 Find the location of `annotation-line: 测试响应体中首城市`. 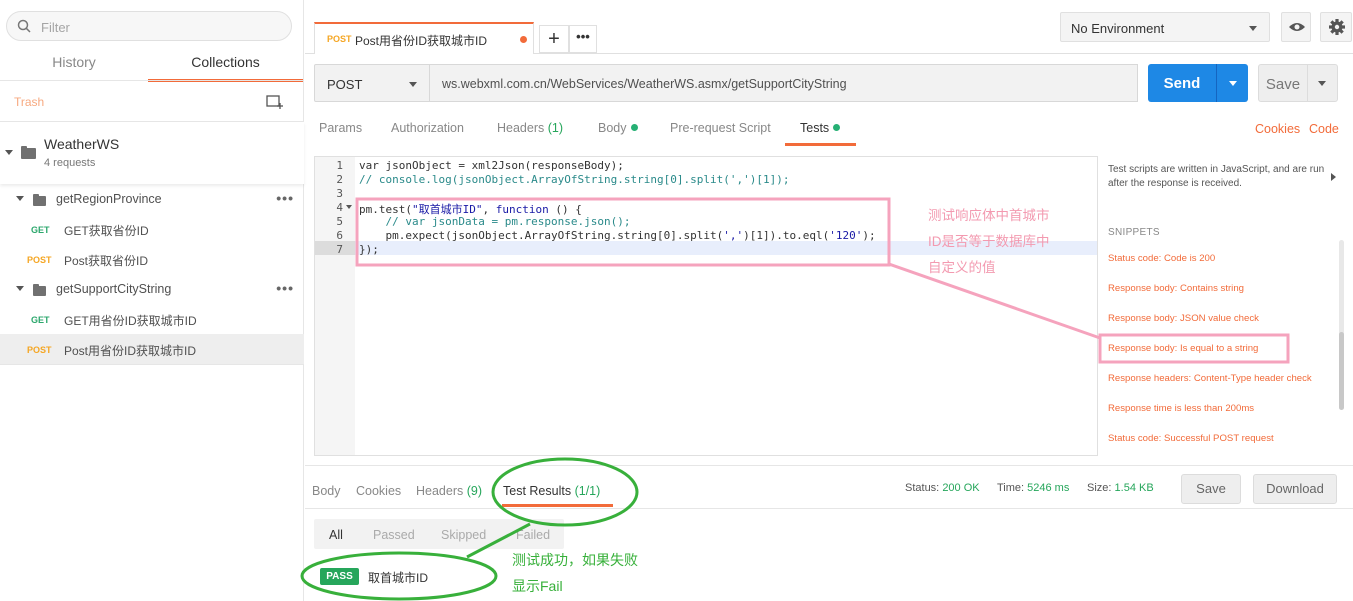

annotation-line: 测试响应体中首城市 is located at coordinates (989, 215).